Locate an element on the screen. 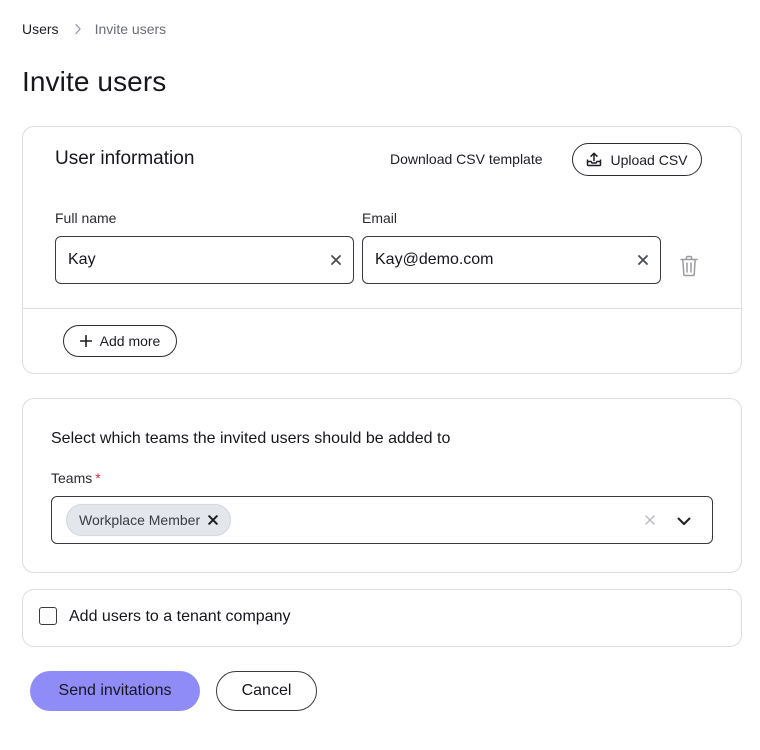  tenant-label: Add users to a tenant company is located at coordinates (180, 616).